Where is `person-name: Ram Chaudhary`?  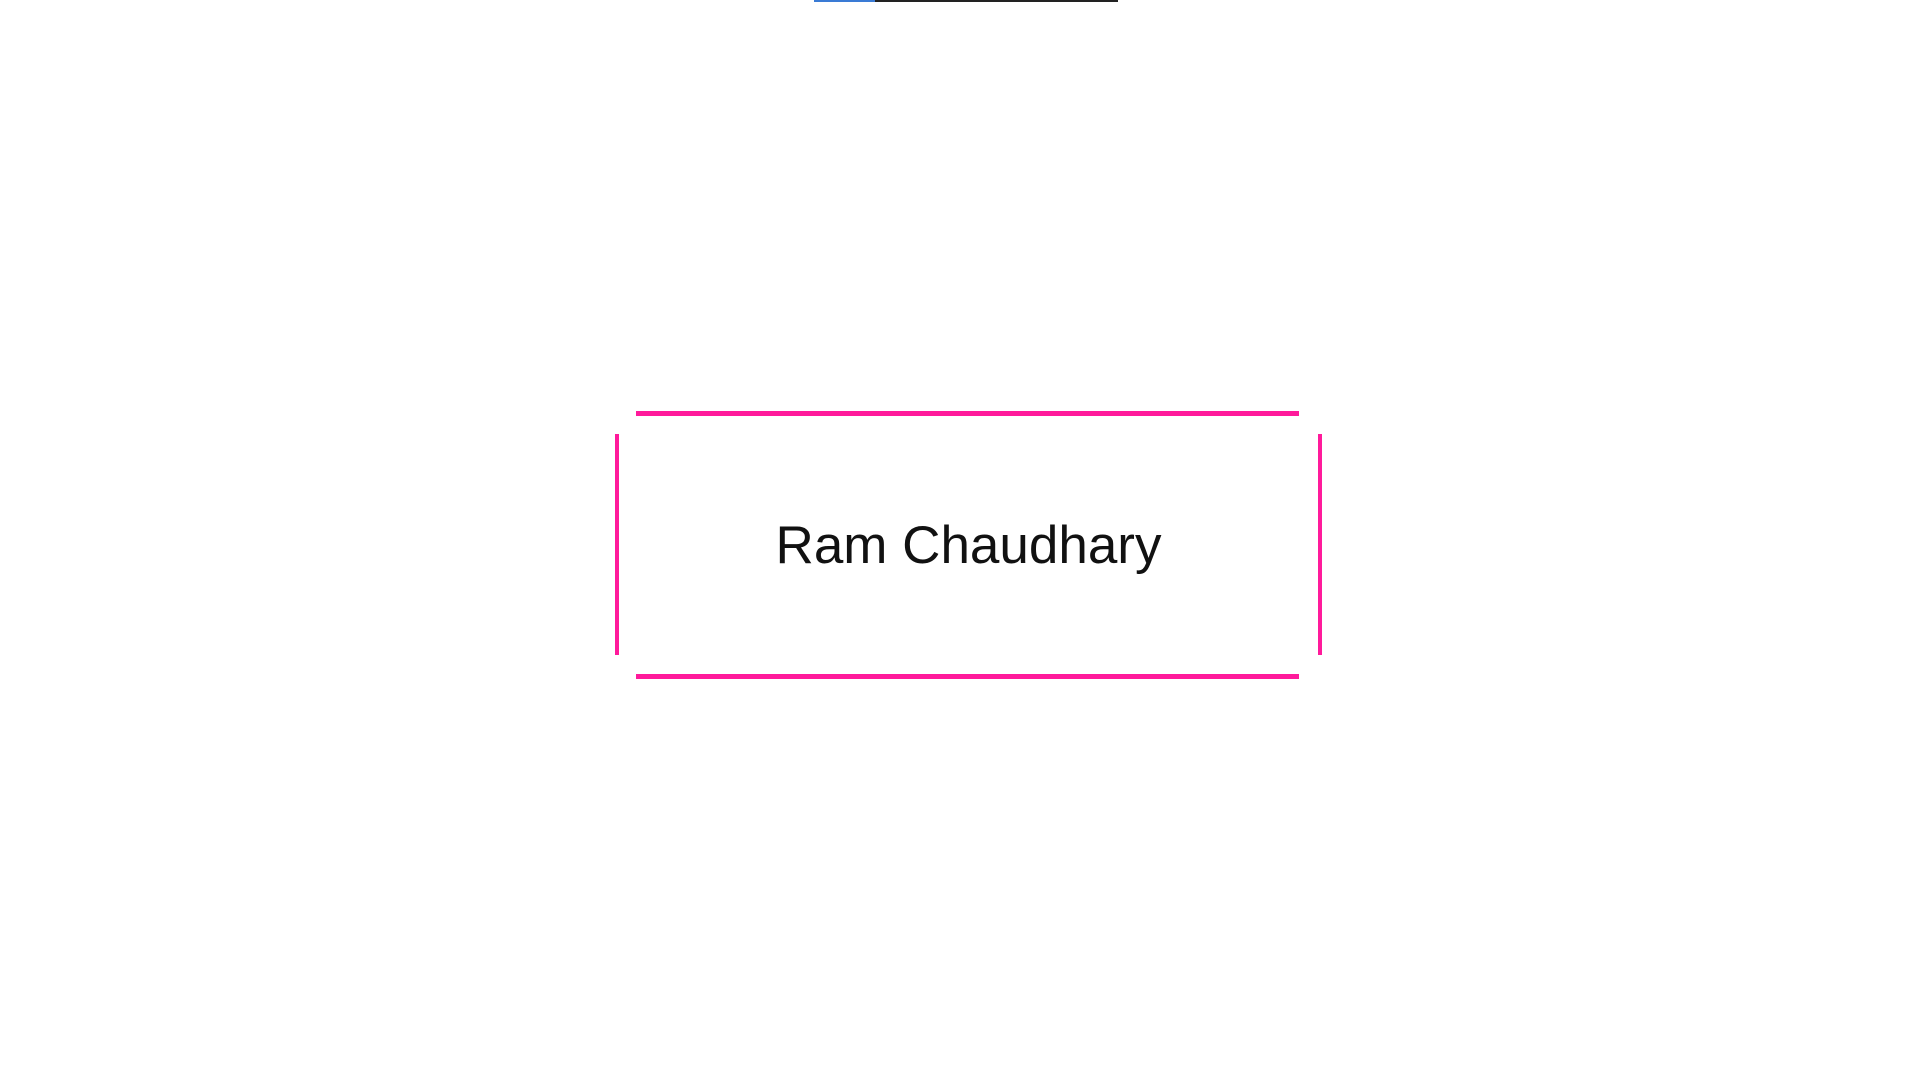
person-name: Ram Chaudhary is located at coordinates (968, 545).